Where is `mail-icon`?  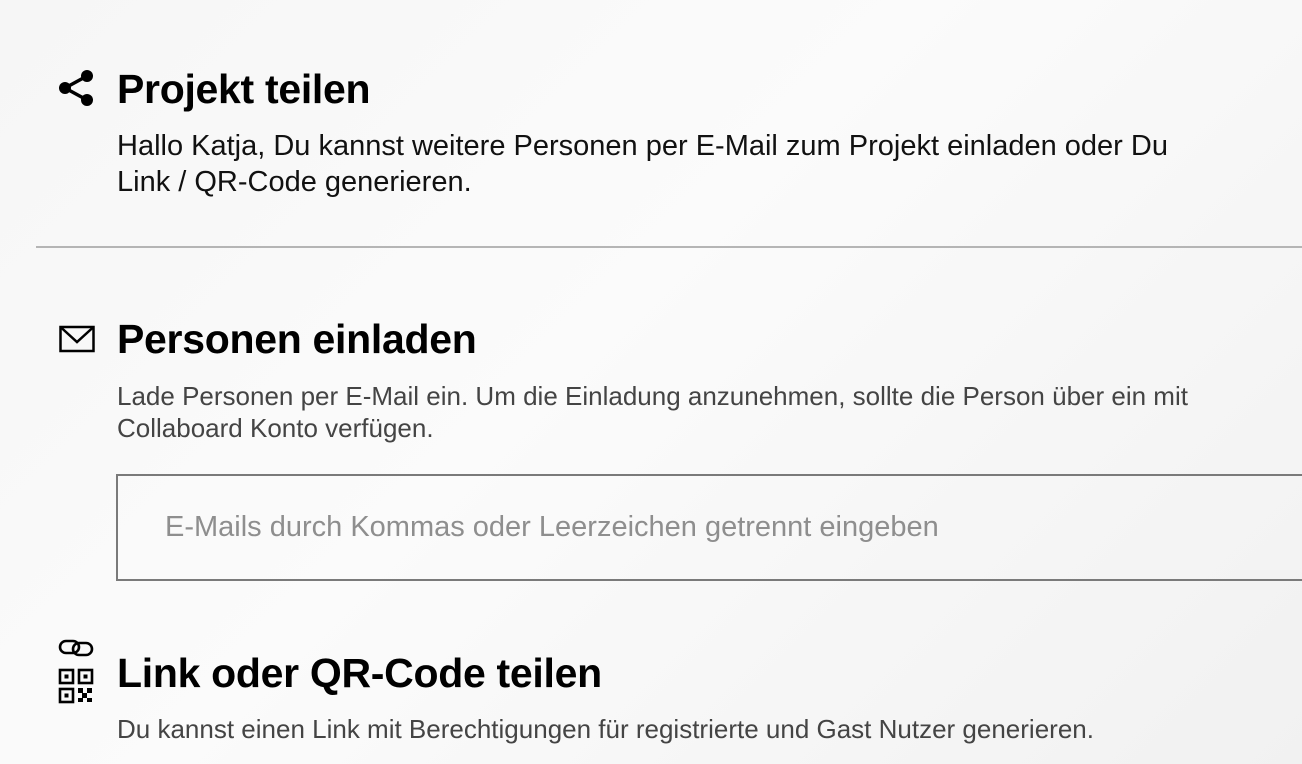 mail-icon is located at coordinates (77, 339).